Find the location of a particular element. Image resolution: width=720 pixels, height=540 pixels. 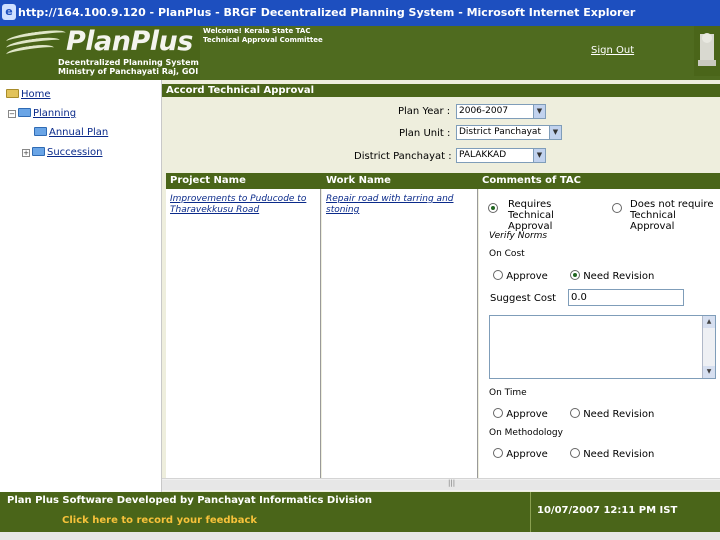

time-need-revision-option: Need Revision is located at coordinates (612, 414).